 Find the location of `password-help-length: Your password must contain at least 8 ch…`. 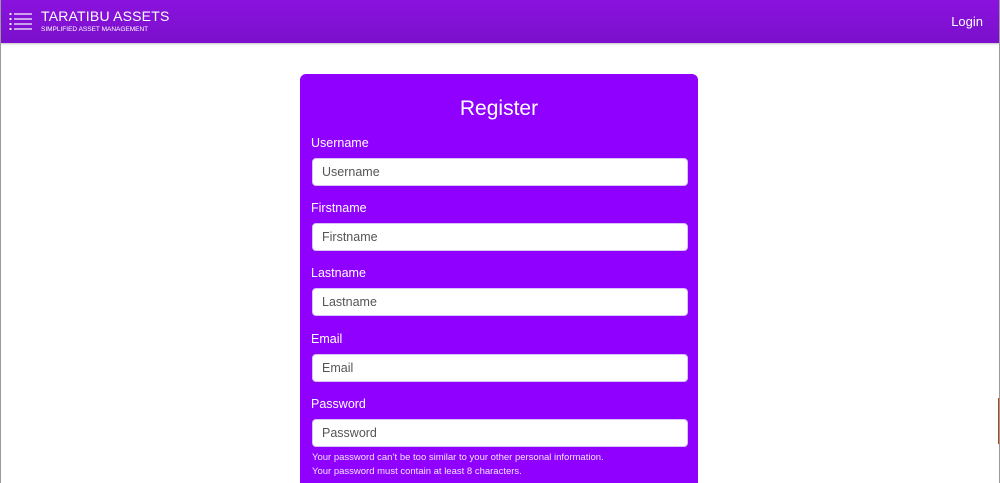

password-help-length: Your password must contain at least 8 ch… is located at coordinates (417, 471).